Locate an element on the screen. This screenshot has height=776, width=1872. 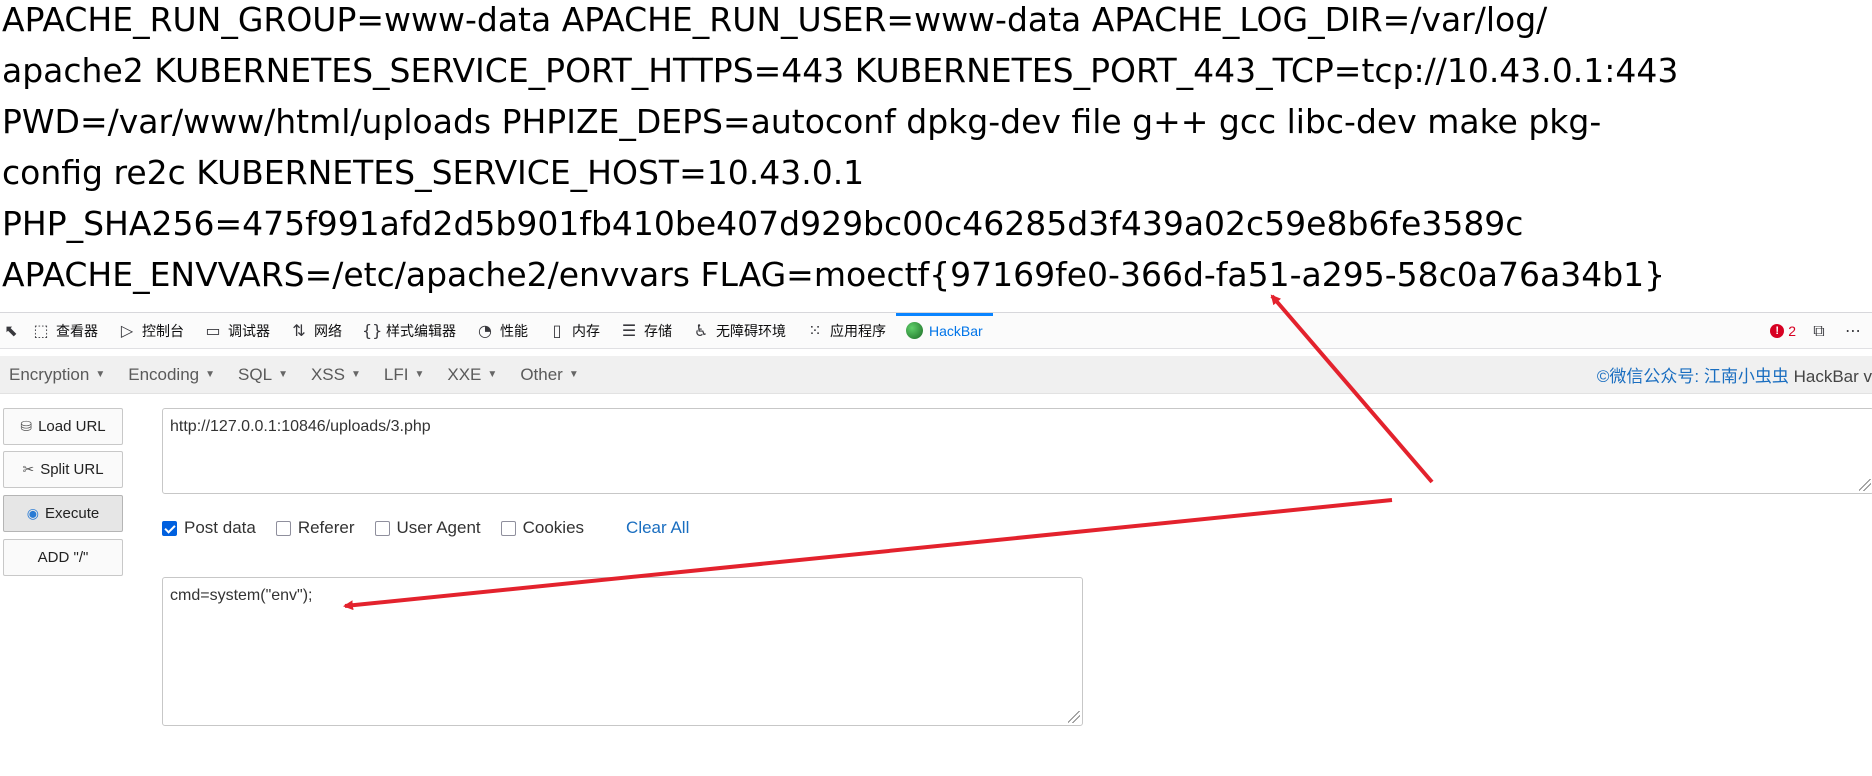
clear-all-link: Clear All is located at coordinates (657, 528).